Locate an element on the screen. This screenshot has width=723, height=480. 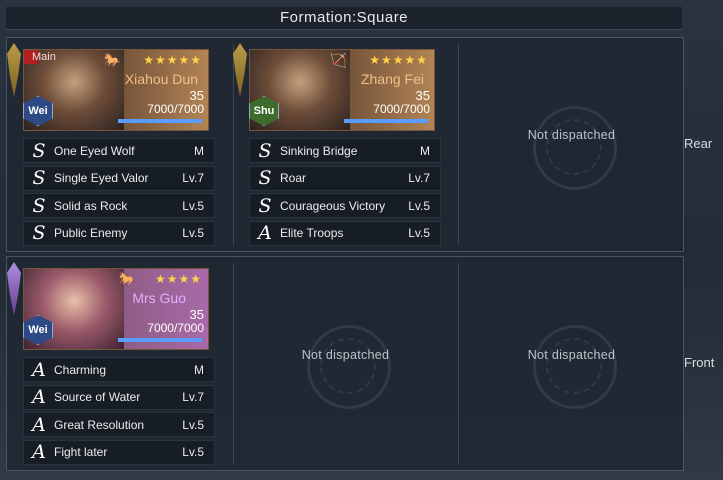
empty-slot-front-middle: Not dispatched is located at coordinates (345, 363).